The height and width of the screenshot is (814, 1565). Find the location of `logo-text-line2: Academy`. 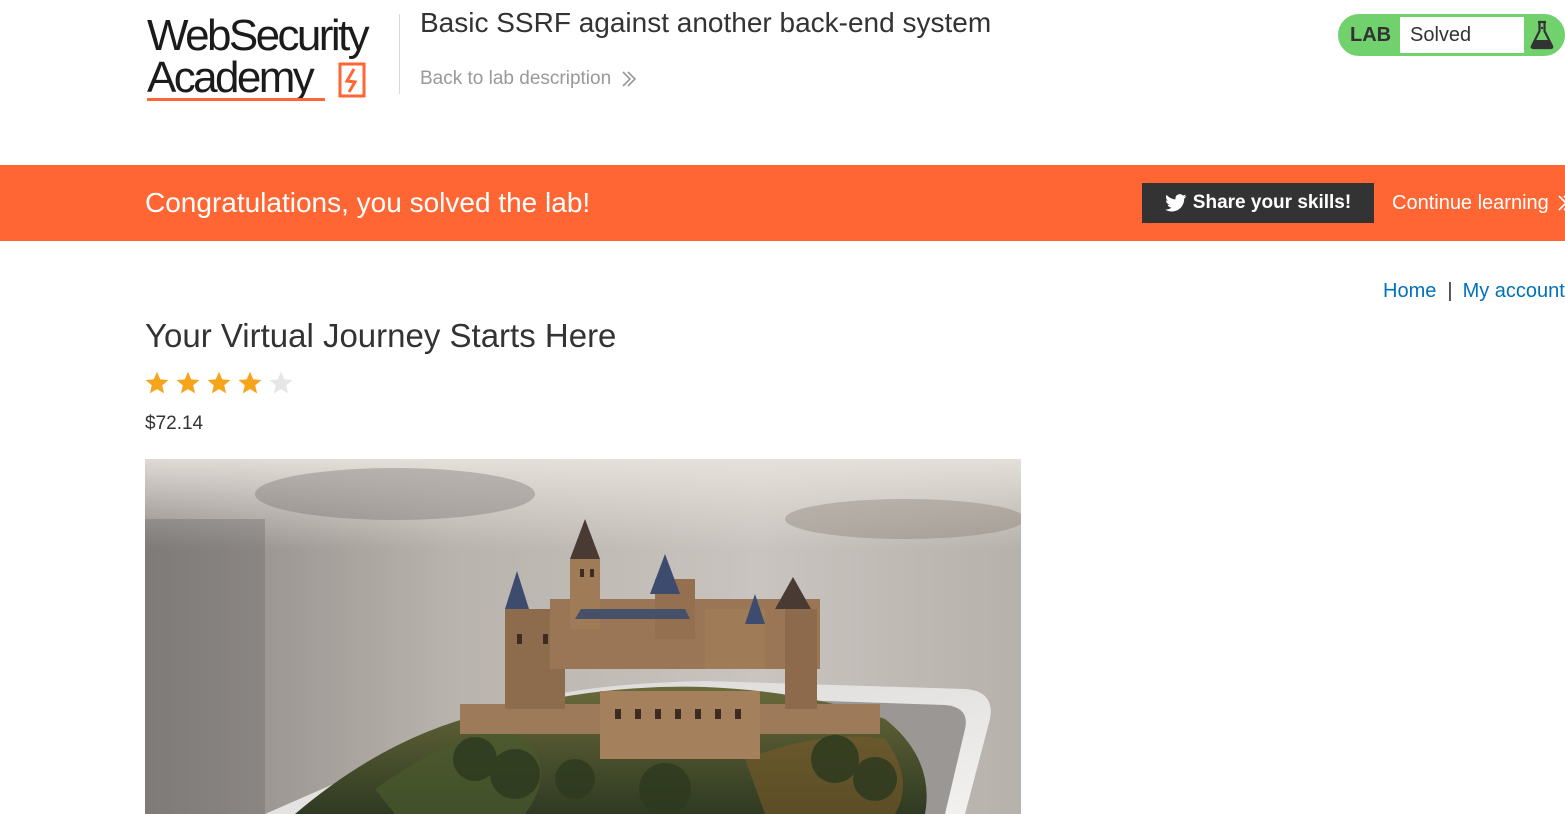

logo-text-line2: Academy is located at coordinates (231, 77).